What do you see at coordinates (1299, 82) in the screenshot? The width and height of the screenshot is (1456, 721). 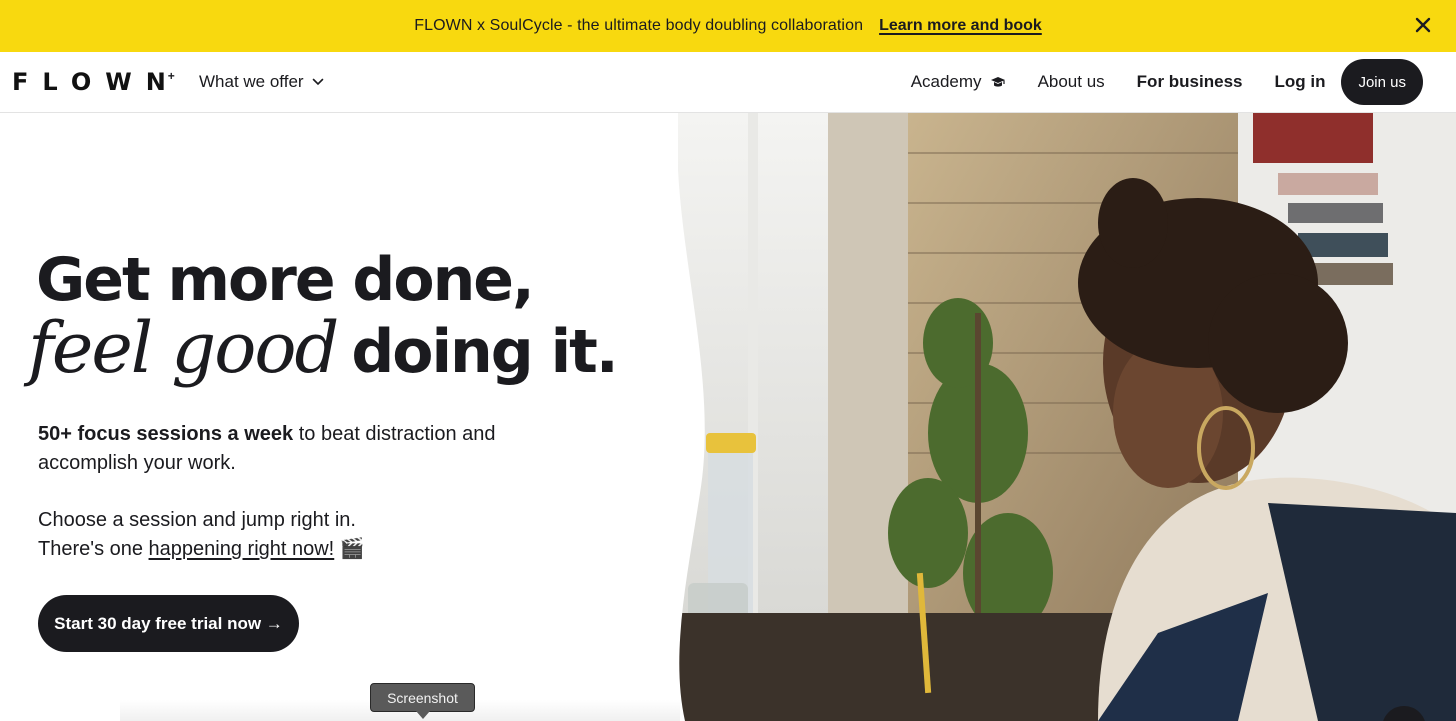 I see `log-in-link: Log in` at bounding box center [1299, 82].